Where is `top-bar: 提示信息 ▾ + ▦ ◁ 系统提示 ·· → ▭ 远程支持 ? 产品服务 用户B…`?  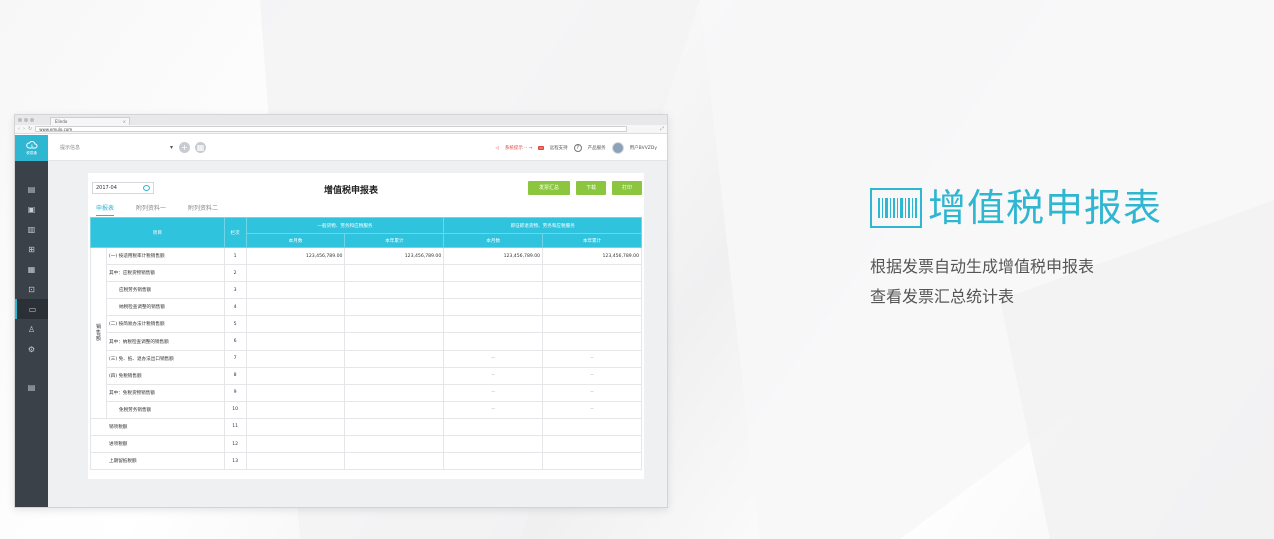 top-bar: 提示信息 ▾ + ▦ ◁ 系统提示 ·· → ▭ 远程支持 ? 产品服务 用户B… is located at coordinates (357, 148).